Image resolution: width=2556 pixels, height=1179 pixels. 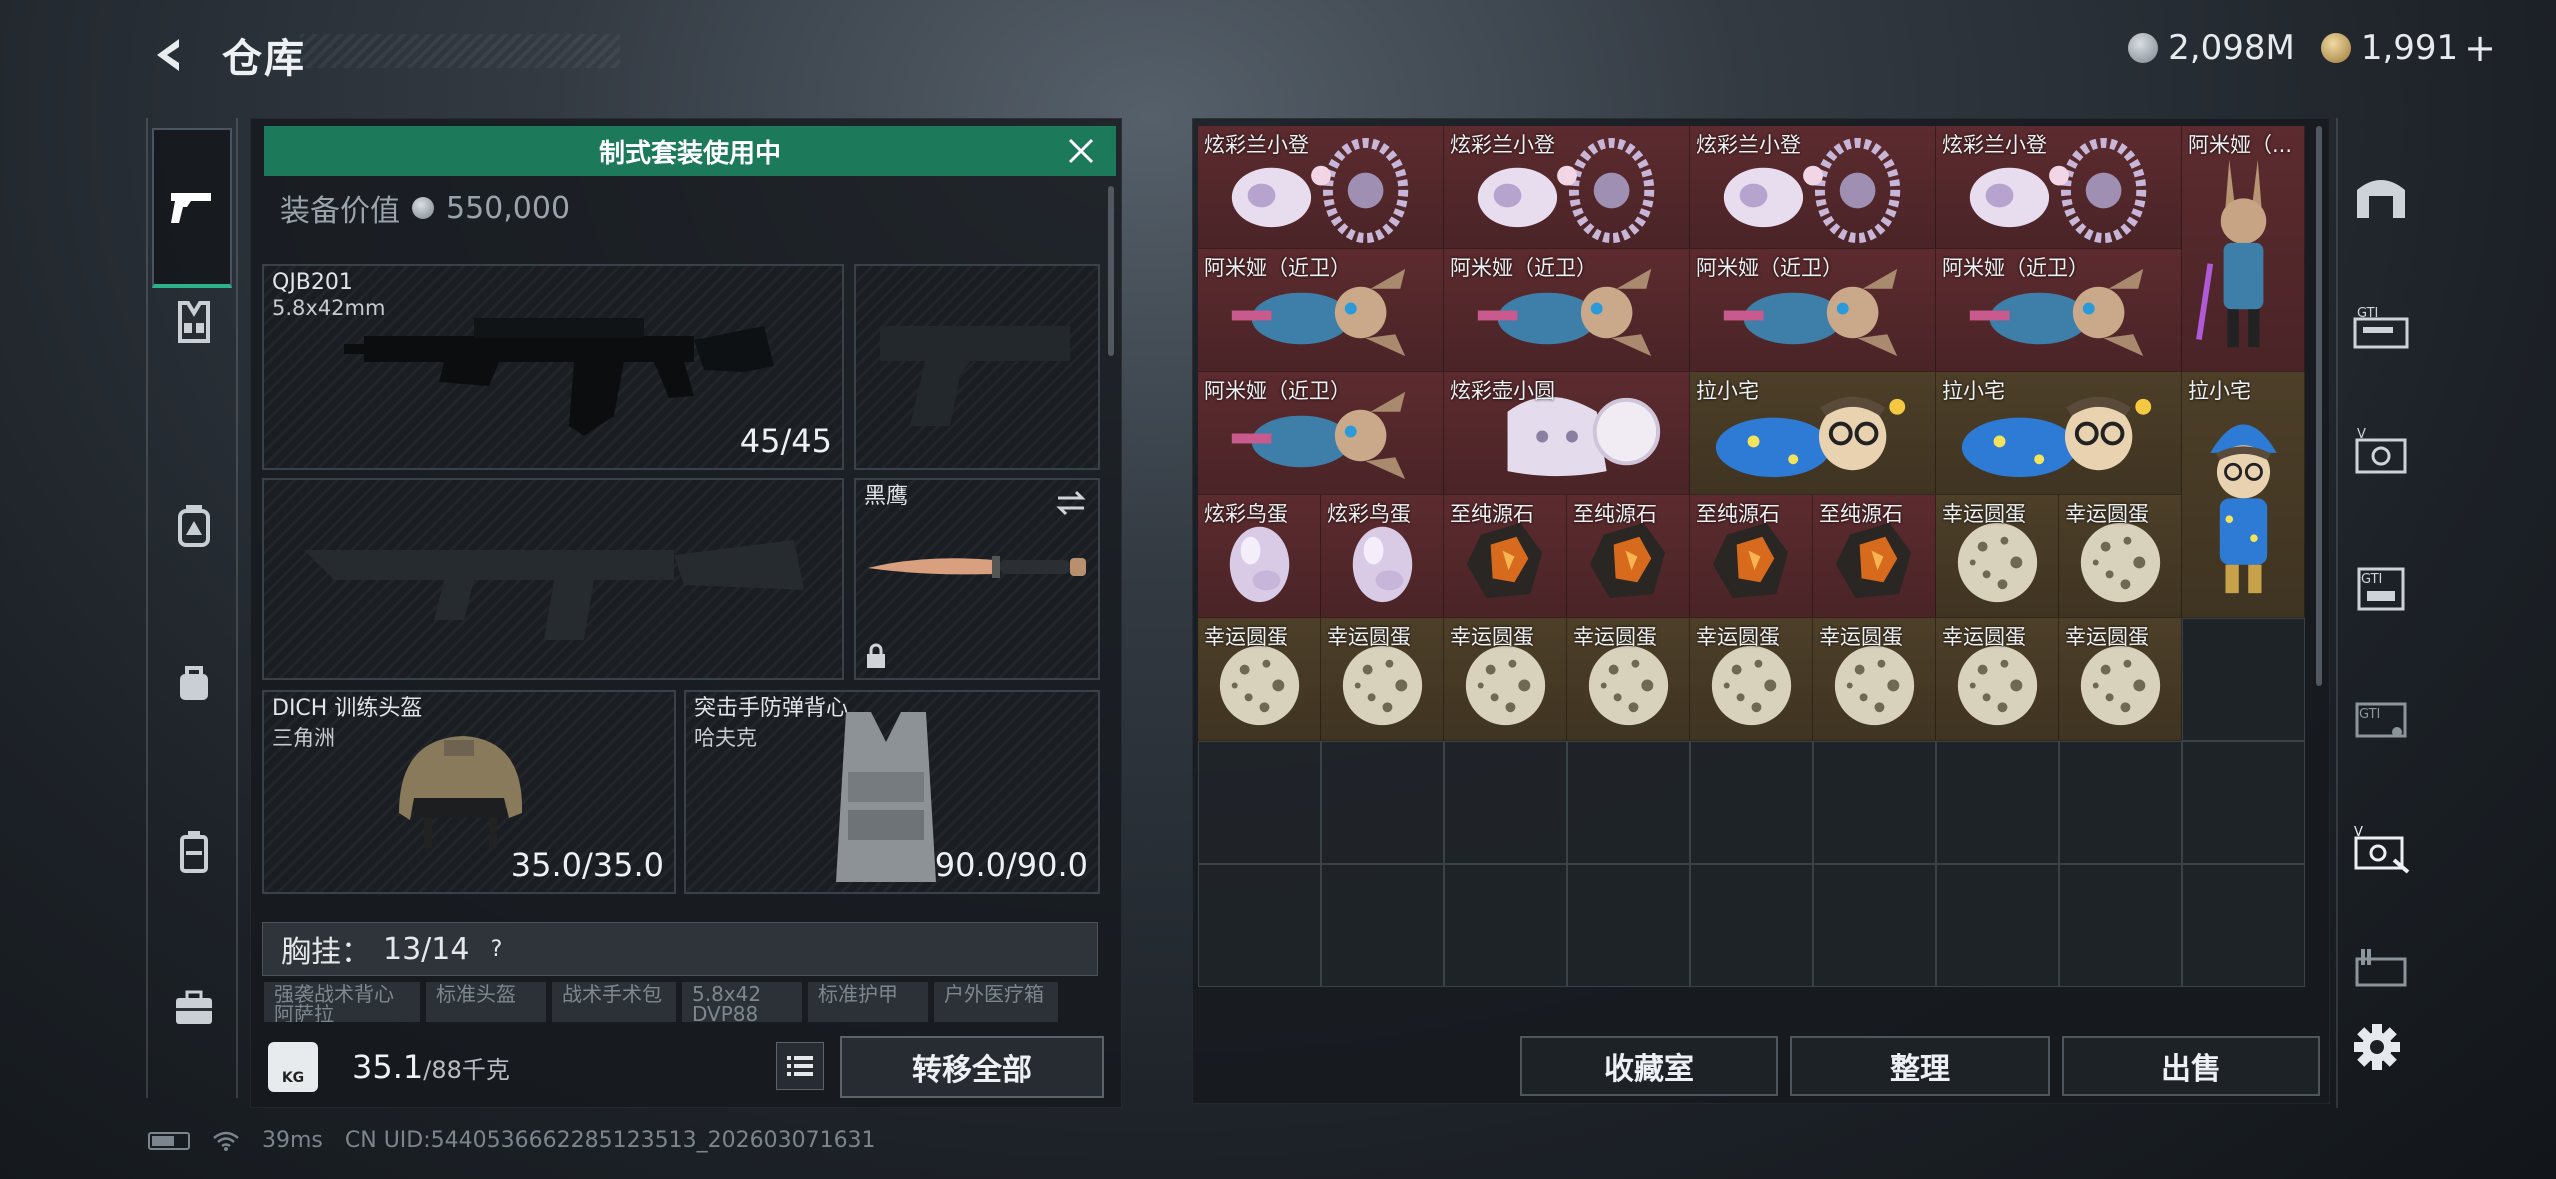 I want to click on nav-backpack, so click(x=194, y=526).